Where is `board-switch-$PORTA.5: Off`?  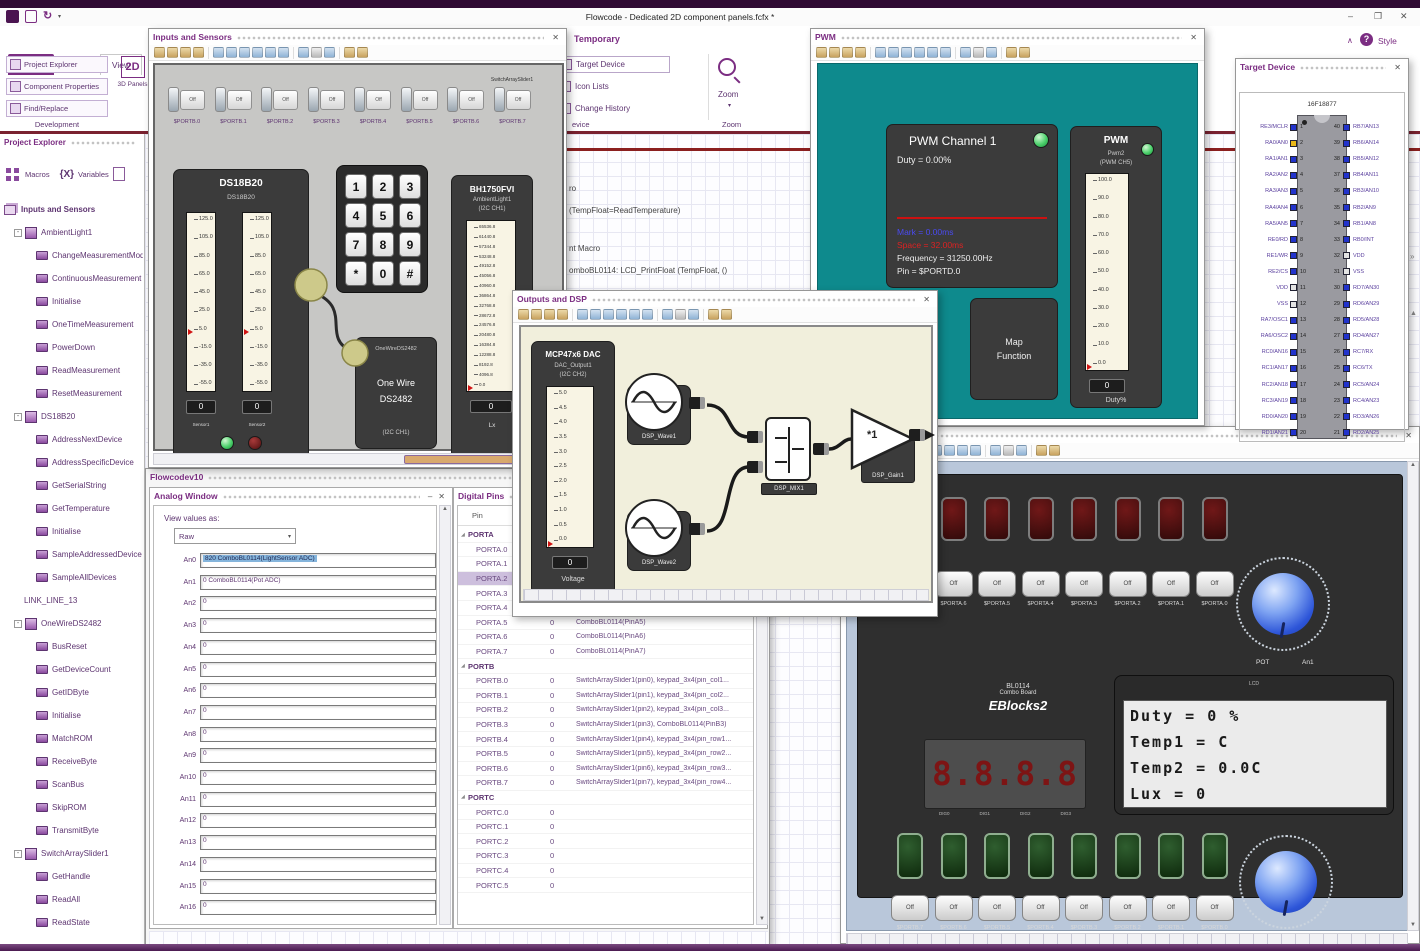
board-switch-$PORTA.5: Off is located at coordinates (997, 584).